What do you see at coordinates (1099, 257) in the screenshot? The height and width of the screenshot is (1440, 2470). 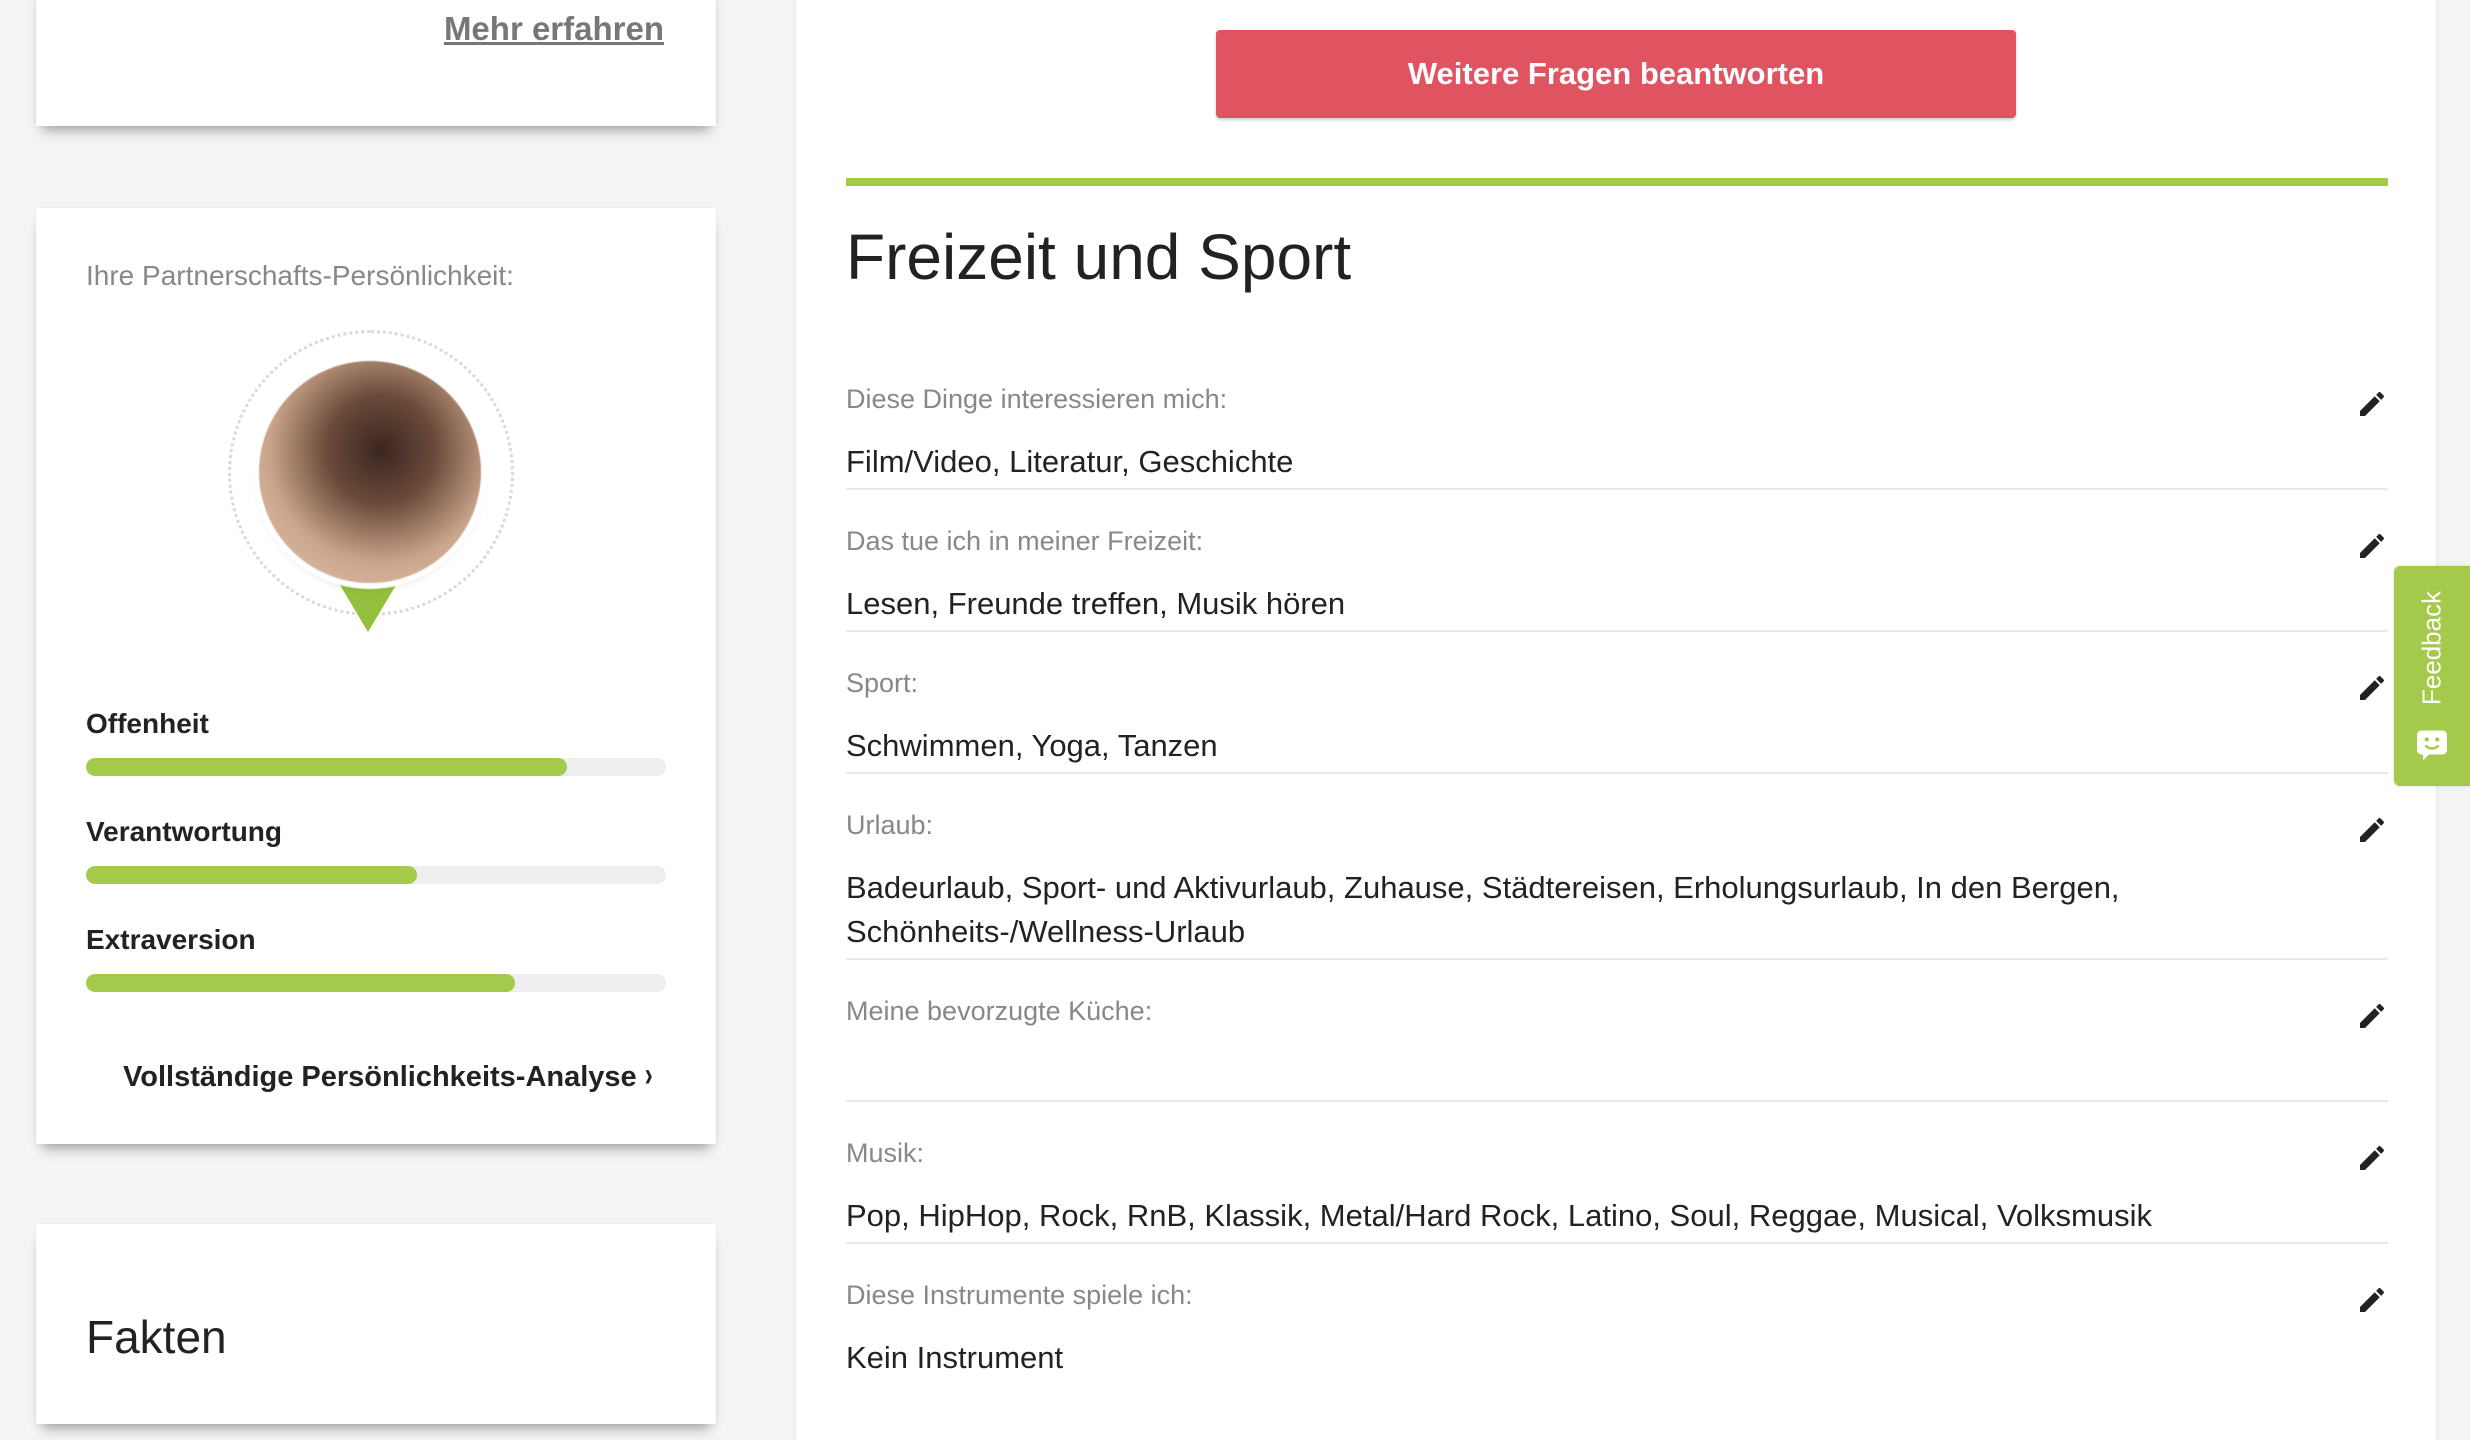 I see `section-title: Freizeit und Sport` at bounding box center [1099, 257].